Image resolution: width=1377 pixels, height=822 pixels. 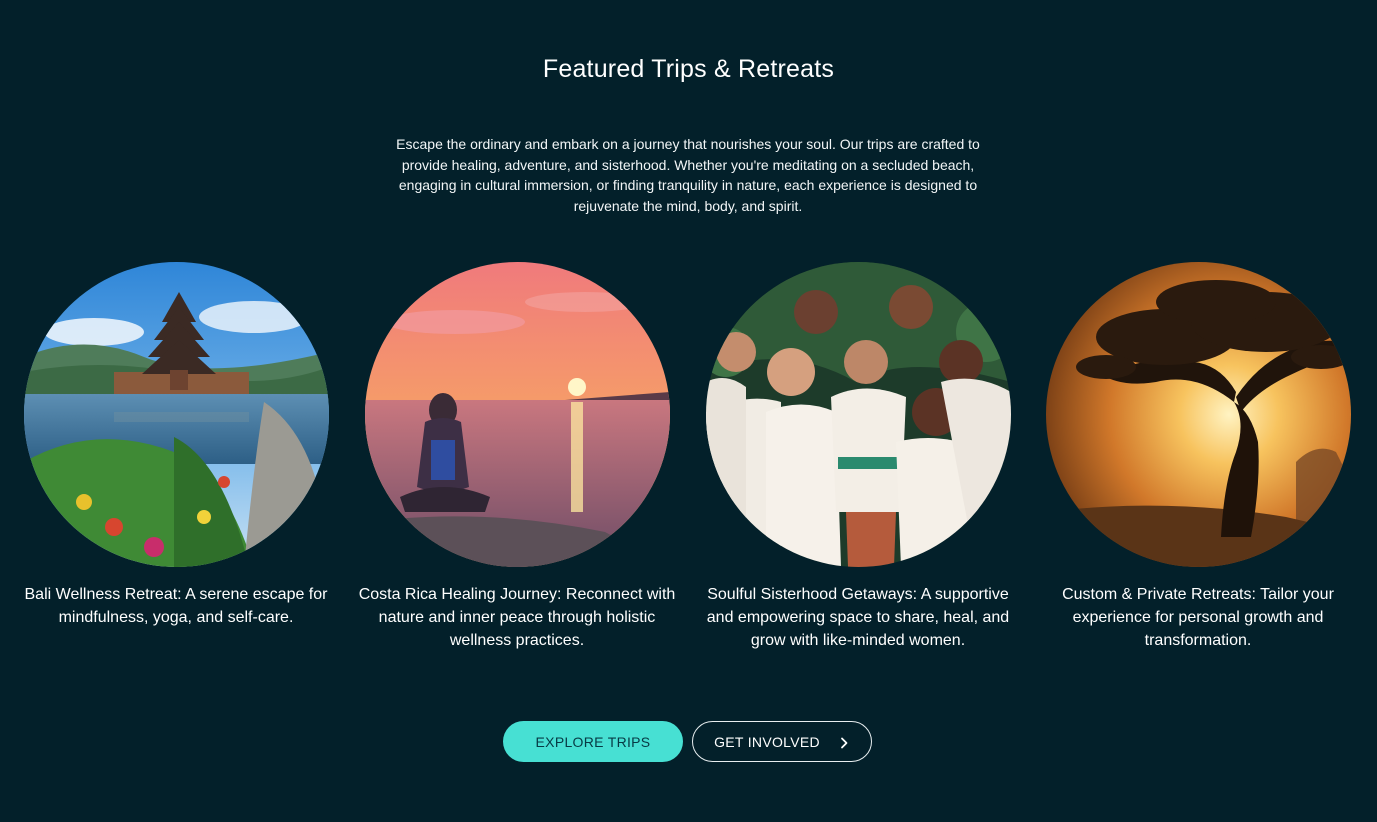 What do you see at coordinates (858, 414) in the screenshot?
I see `group-of-women-photo` at bounding box center [858, 414].